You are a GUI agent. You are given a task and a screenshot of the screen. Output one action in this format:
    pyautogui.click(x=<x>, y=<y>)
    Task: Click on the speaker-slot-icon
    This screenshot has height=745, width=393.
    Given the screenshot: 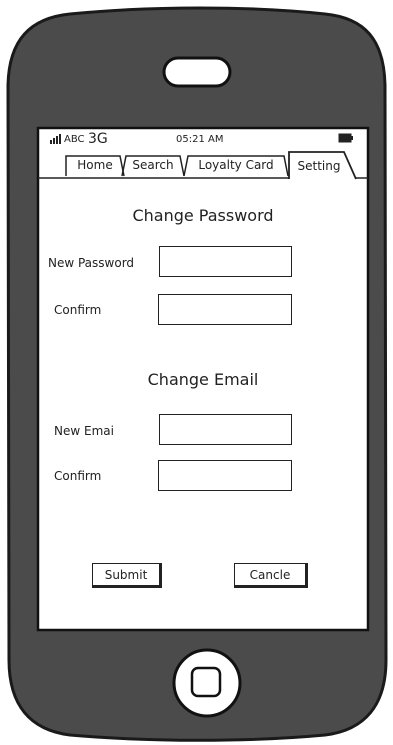 What is the action you would take?
    pyautogui.click(x=197, y=72)
    